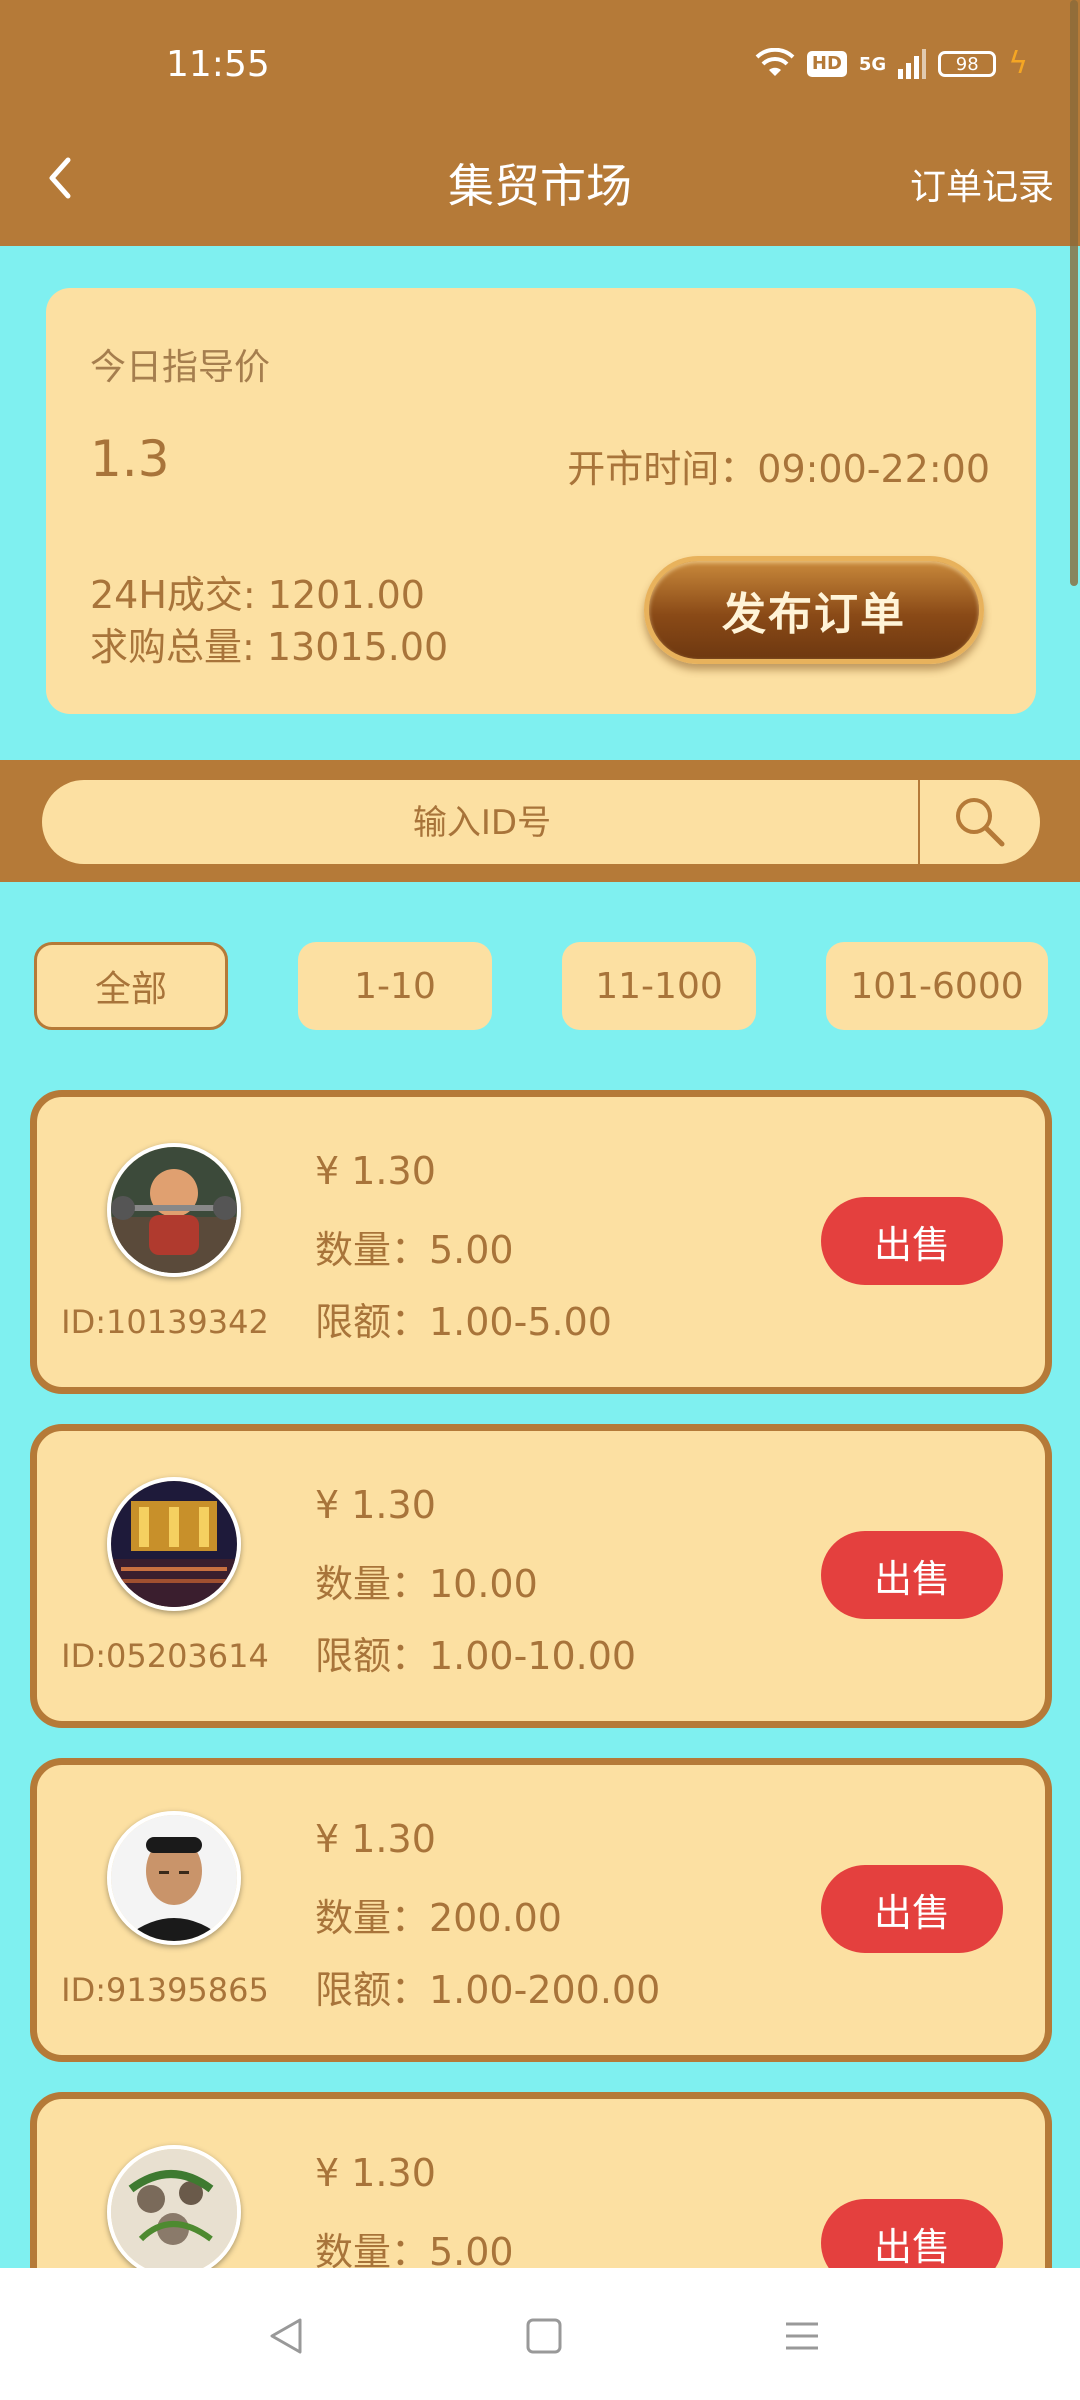 The width and height of the screenshot is (1080, 2400). I want to click on search-bar, so click(541, 823).